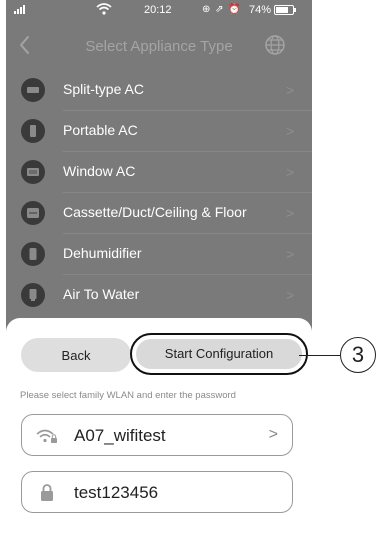 The height and width of the screenshot is (540, 377). I want to click on wifi-icon, so click(104, 9).